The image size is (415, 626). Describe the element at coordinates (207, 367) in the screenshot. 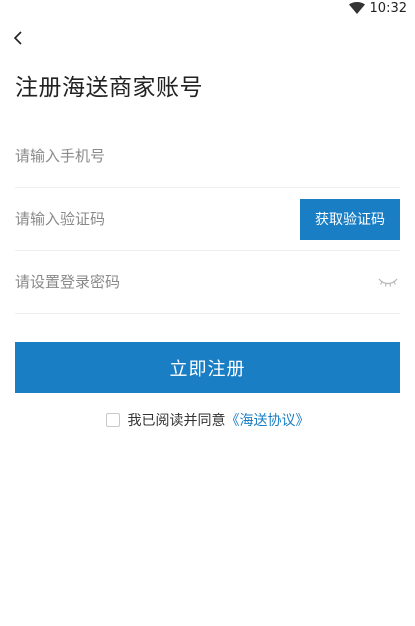

I see `register-button: 立即注册` at that location.